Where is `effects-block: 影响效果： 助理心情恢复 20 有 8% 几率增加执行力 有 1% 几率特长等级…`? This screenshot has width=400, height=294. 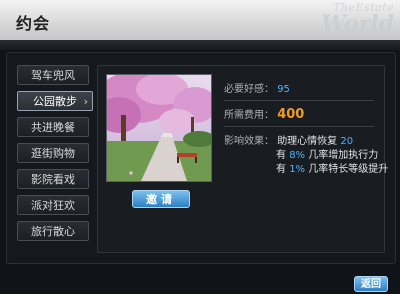
effects-block: 影响效果： 助理心情恢复 20 有 8% 几率增加执行力 有 1% 几率特长等级… is located at coordinates (306, 153).